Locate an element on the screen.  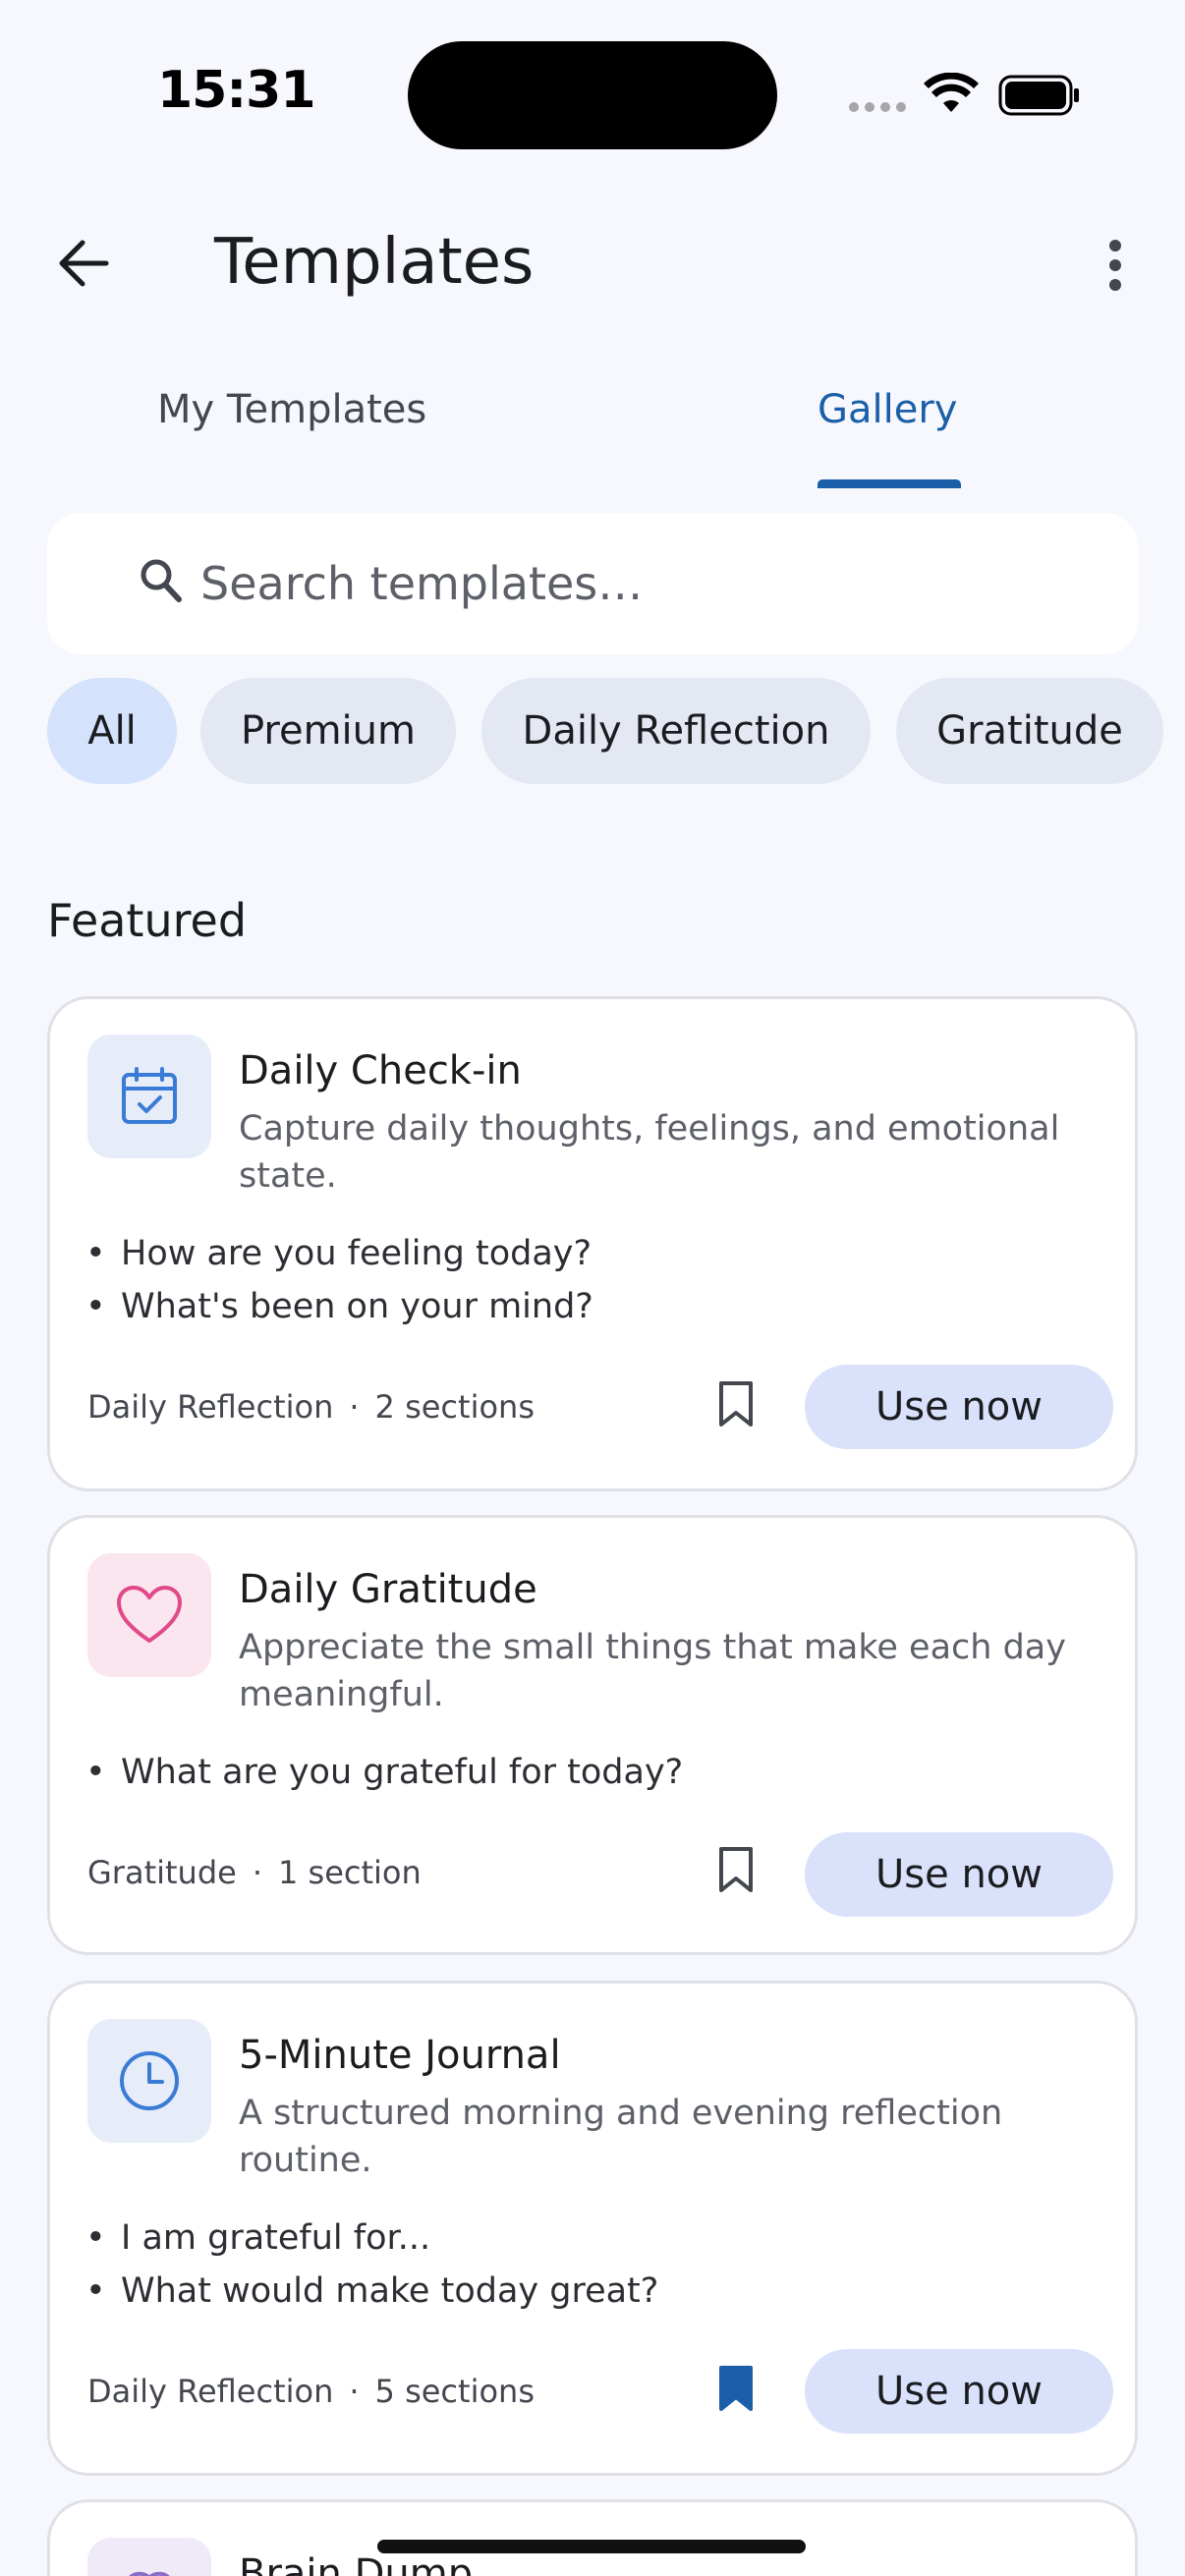
chip-gratitude: Gratitude is located at coordinates (1030, 731).